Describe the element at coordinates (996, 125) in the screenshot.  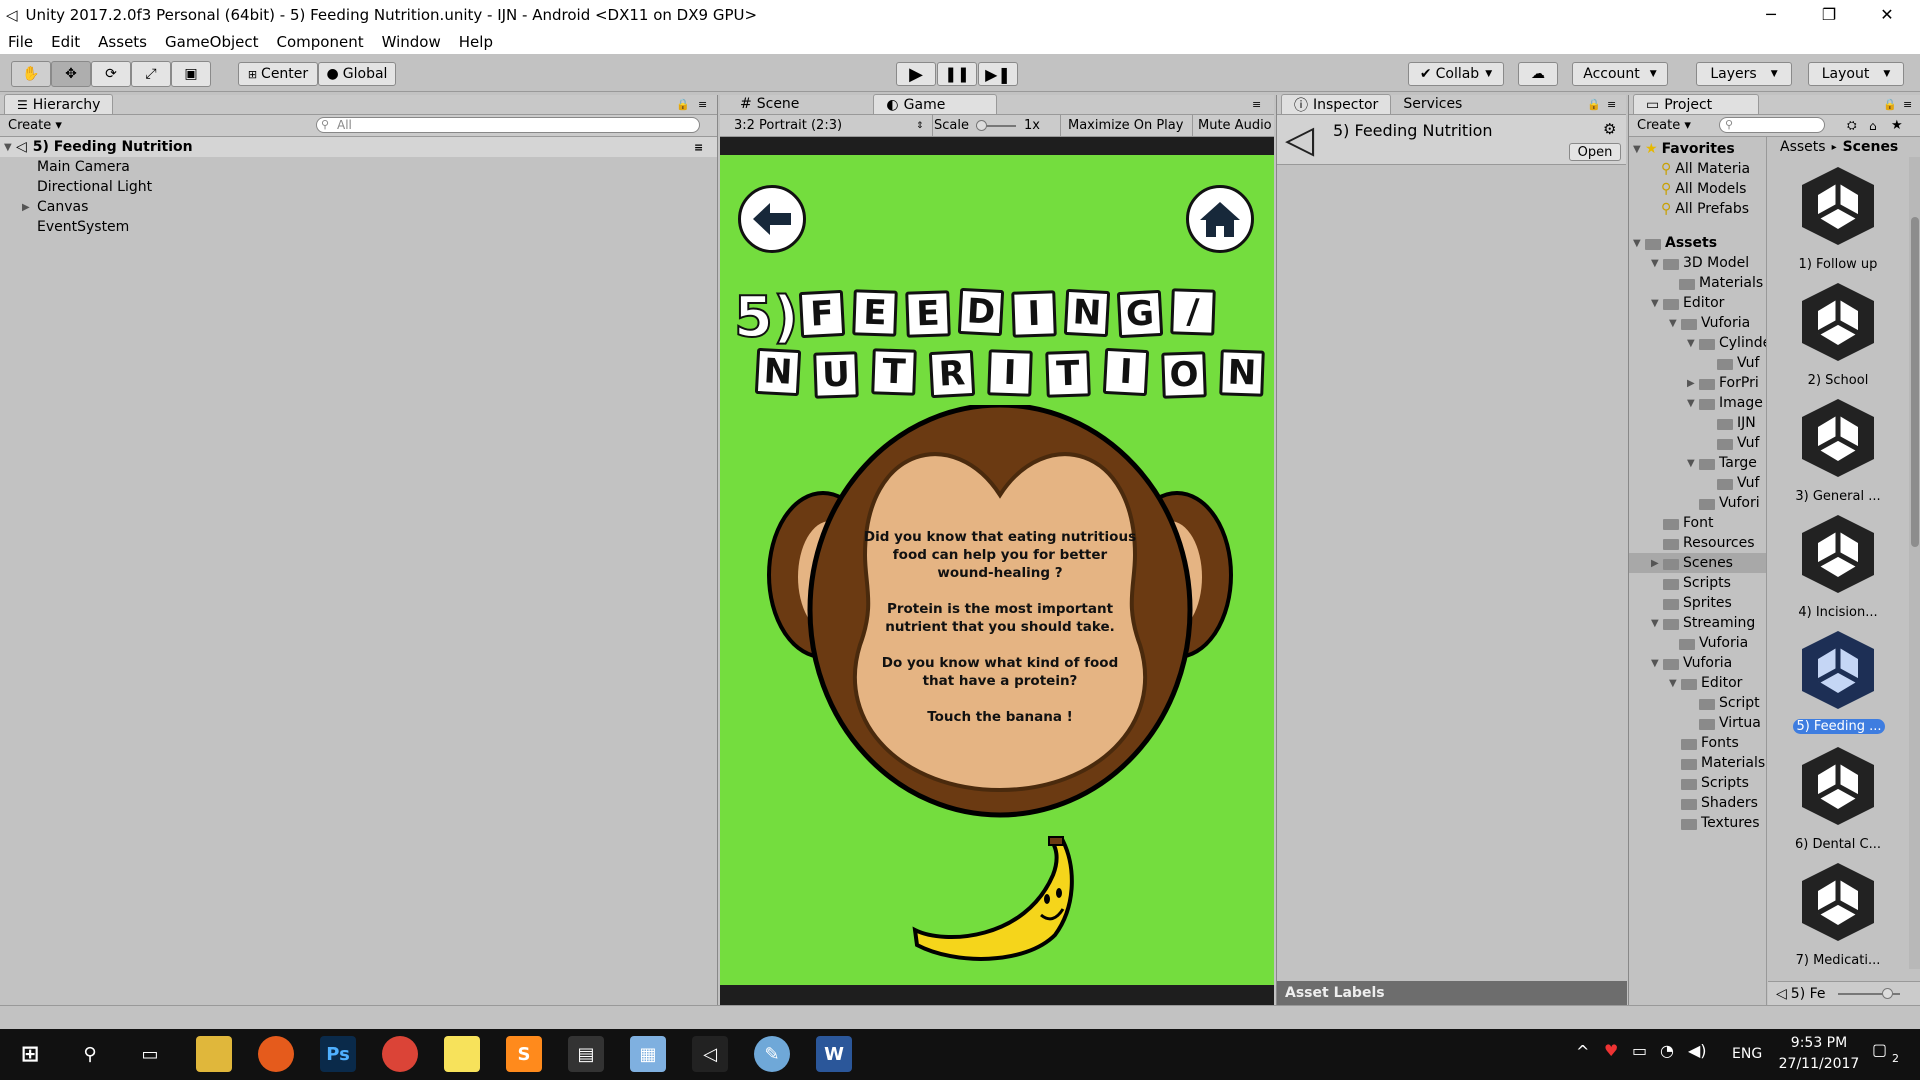
I see `scale-slider` at that location.